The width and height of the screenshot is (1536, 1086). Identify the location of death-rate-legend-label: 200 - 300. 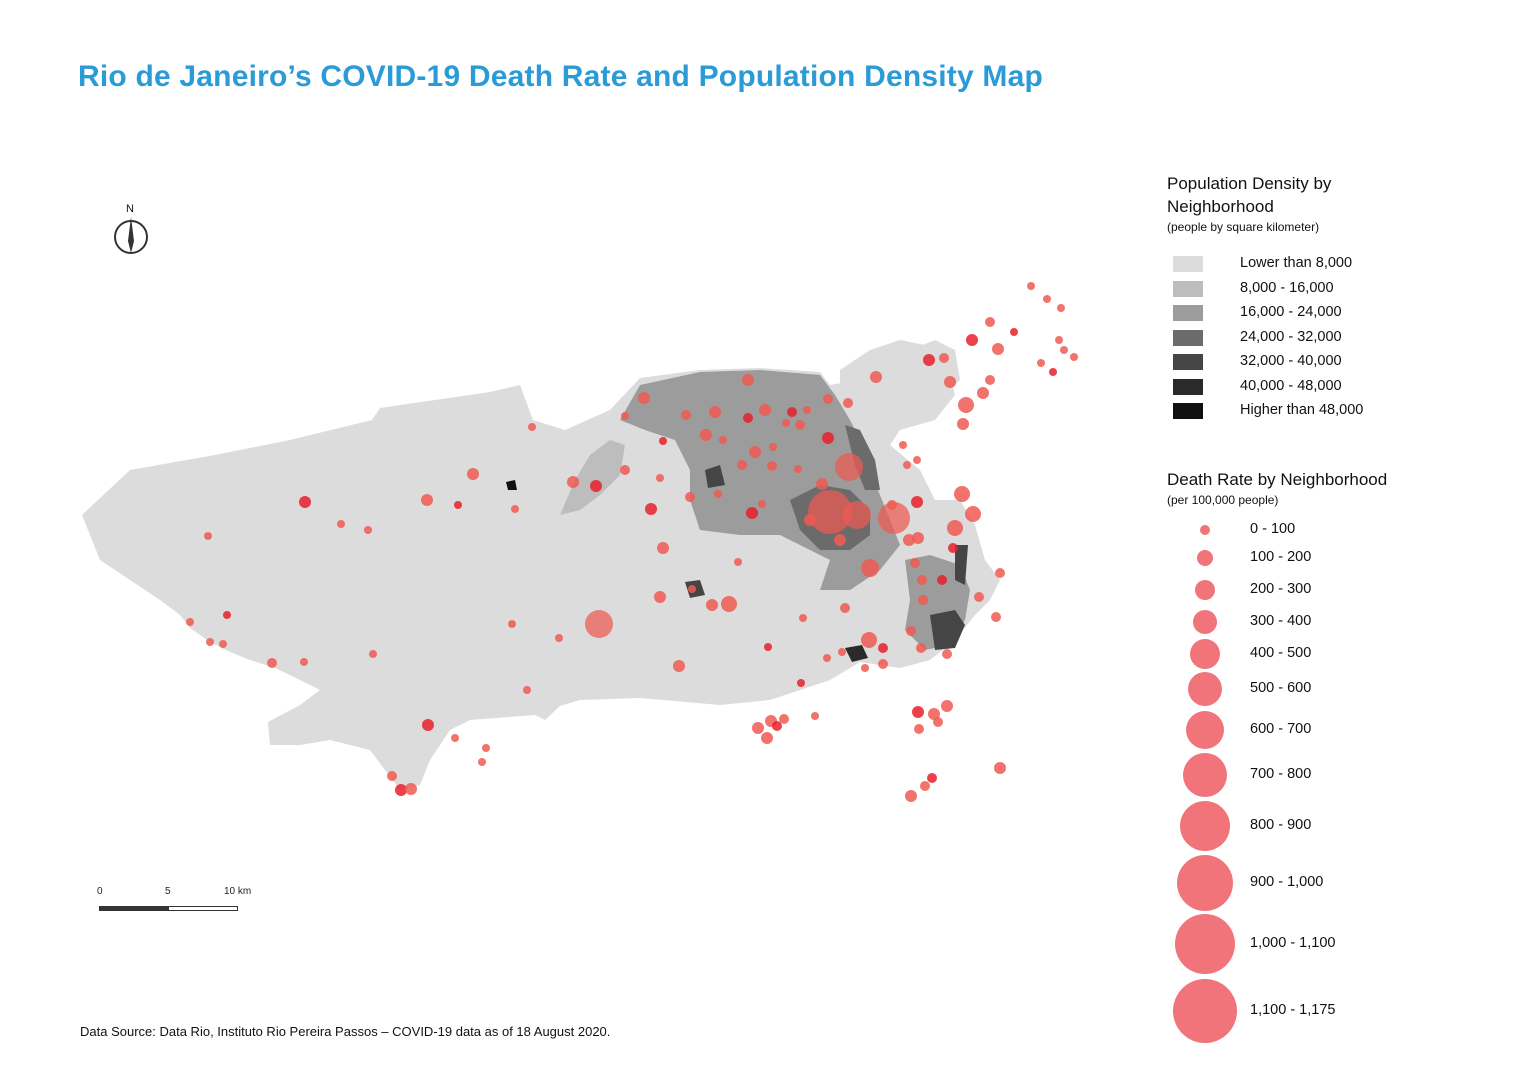
(1281, 589).